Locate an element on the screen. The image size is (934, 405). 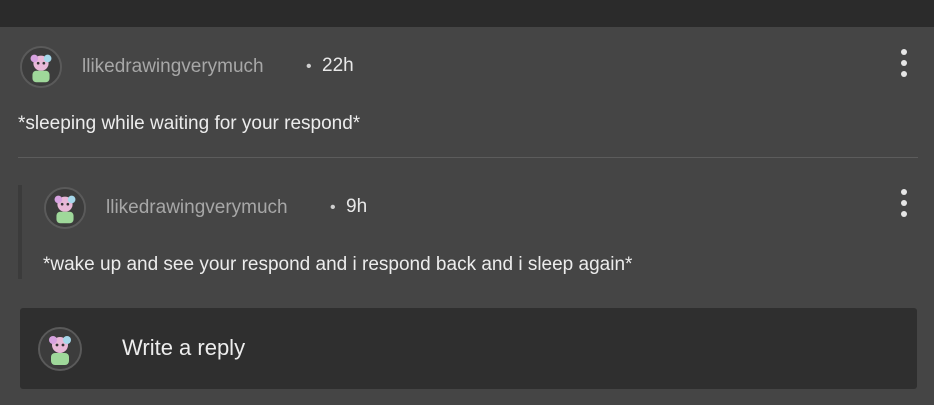
comment-username: llikedrawingverymuch is located at coordinates (173, 67).